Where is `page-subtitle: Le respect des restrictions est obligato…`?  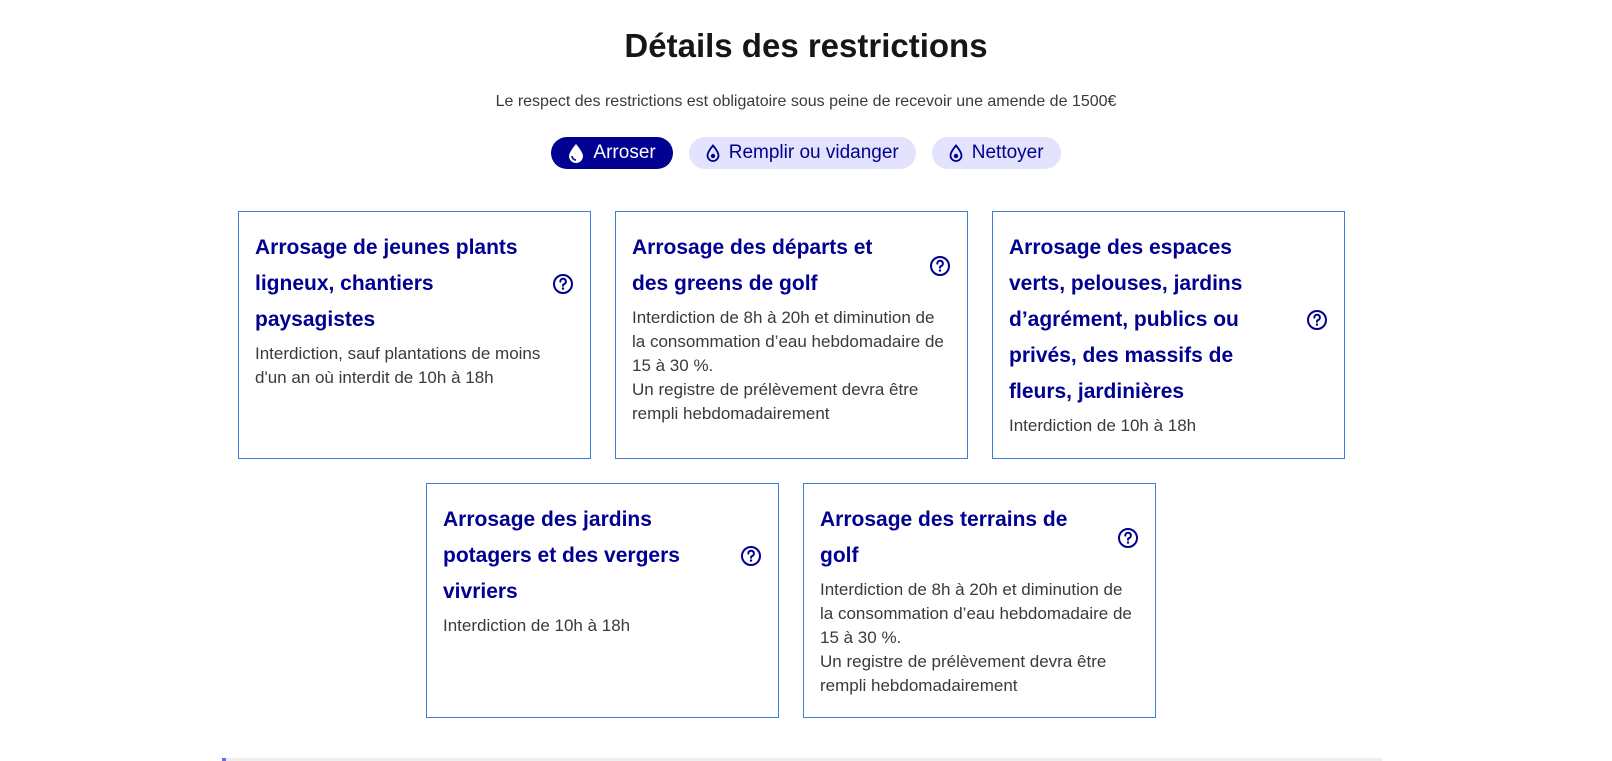 page-subtitle: Le respect des restrictions est obligato… is located at coordinates (806, 101).